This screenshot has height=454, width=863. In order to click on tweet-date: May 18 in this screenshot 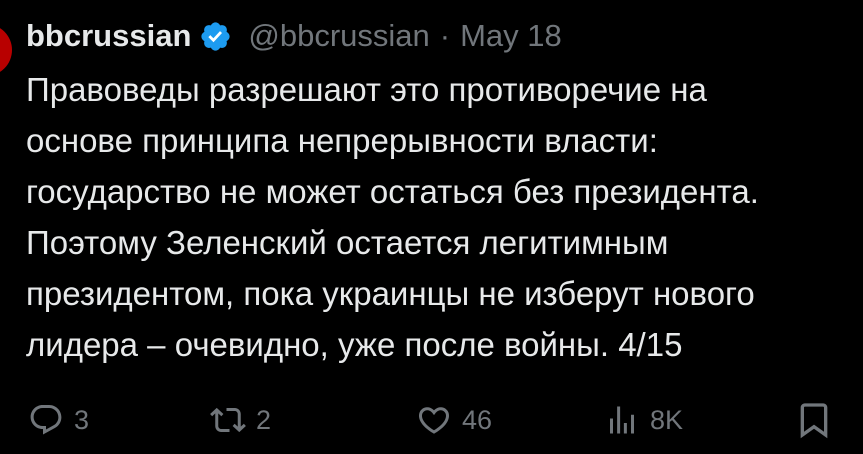, I will do `click(511, 36)`.